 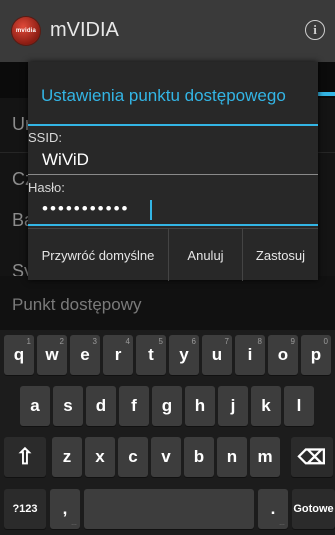 I want to click on key-e: e3, so click(x=85, y=355).